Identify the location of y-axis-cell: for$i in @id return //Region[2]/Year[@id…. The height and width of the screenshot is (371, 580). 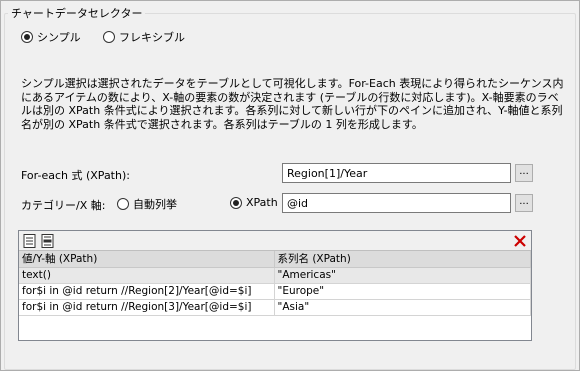
(147, 291).